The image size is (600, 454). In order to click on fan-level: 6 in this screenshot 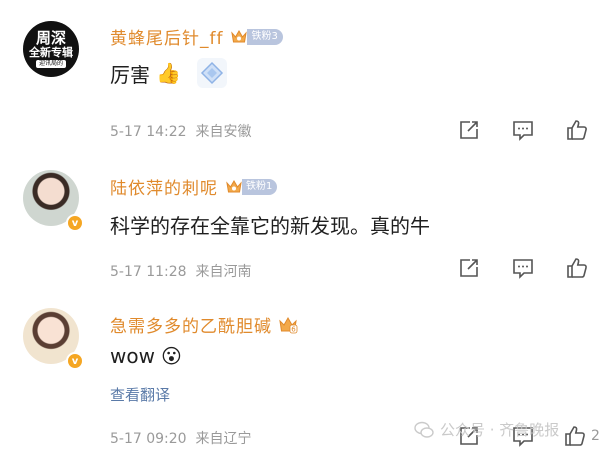, I will do `click(293, 329)`.